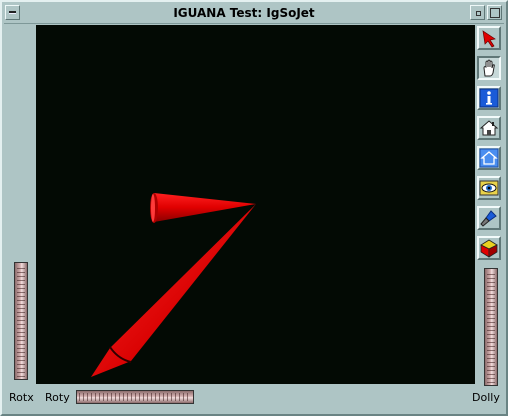 Image resolution: width=508 pixels, height=416 pixels. What do you see at coordinates (173, 290) in the screenshot?
I see `jet-cone-down` at bounding box center [173, 290].